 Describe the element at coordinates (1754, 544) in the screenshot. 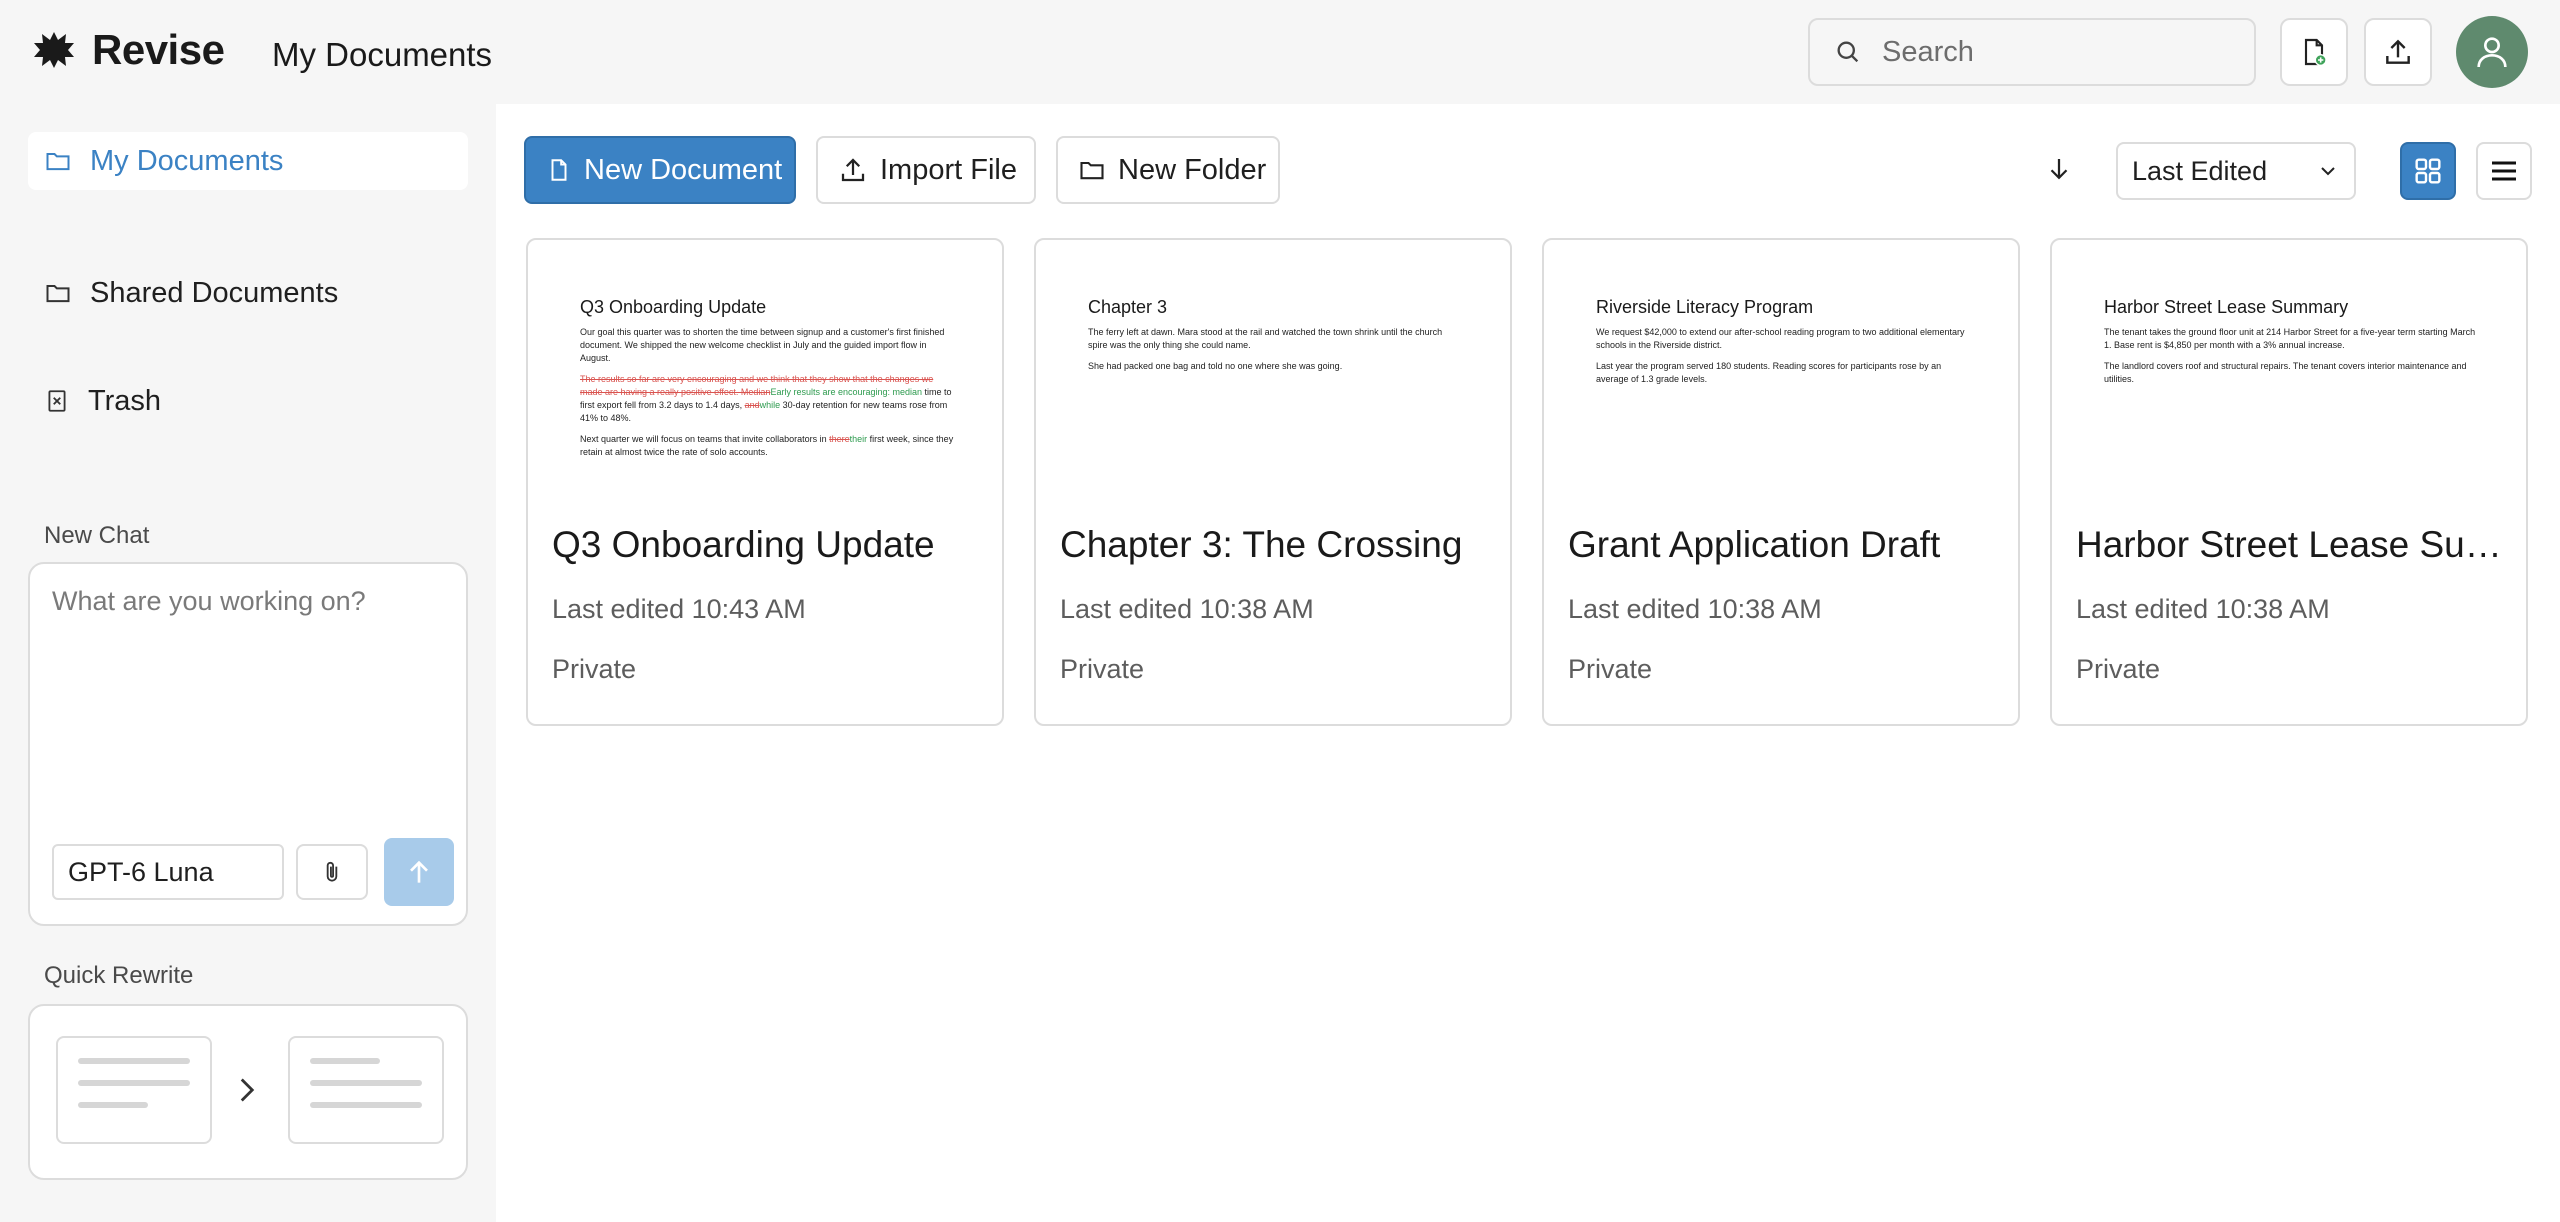

I see `document-title: Grant Application Draft` at that location.